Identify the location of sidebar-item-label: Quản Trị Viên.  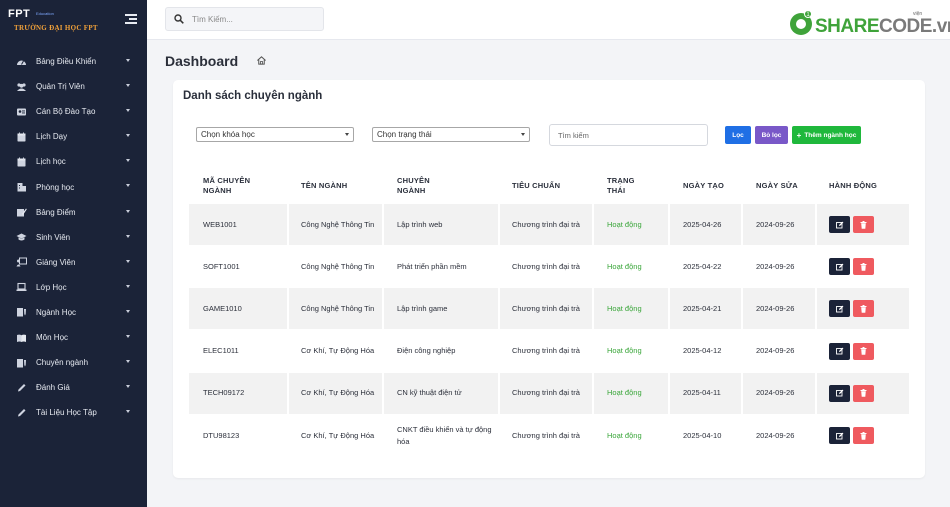
(60, 87).